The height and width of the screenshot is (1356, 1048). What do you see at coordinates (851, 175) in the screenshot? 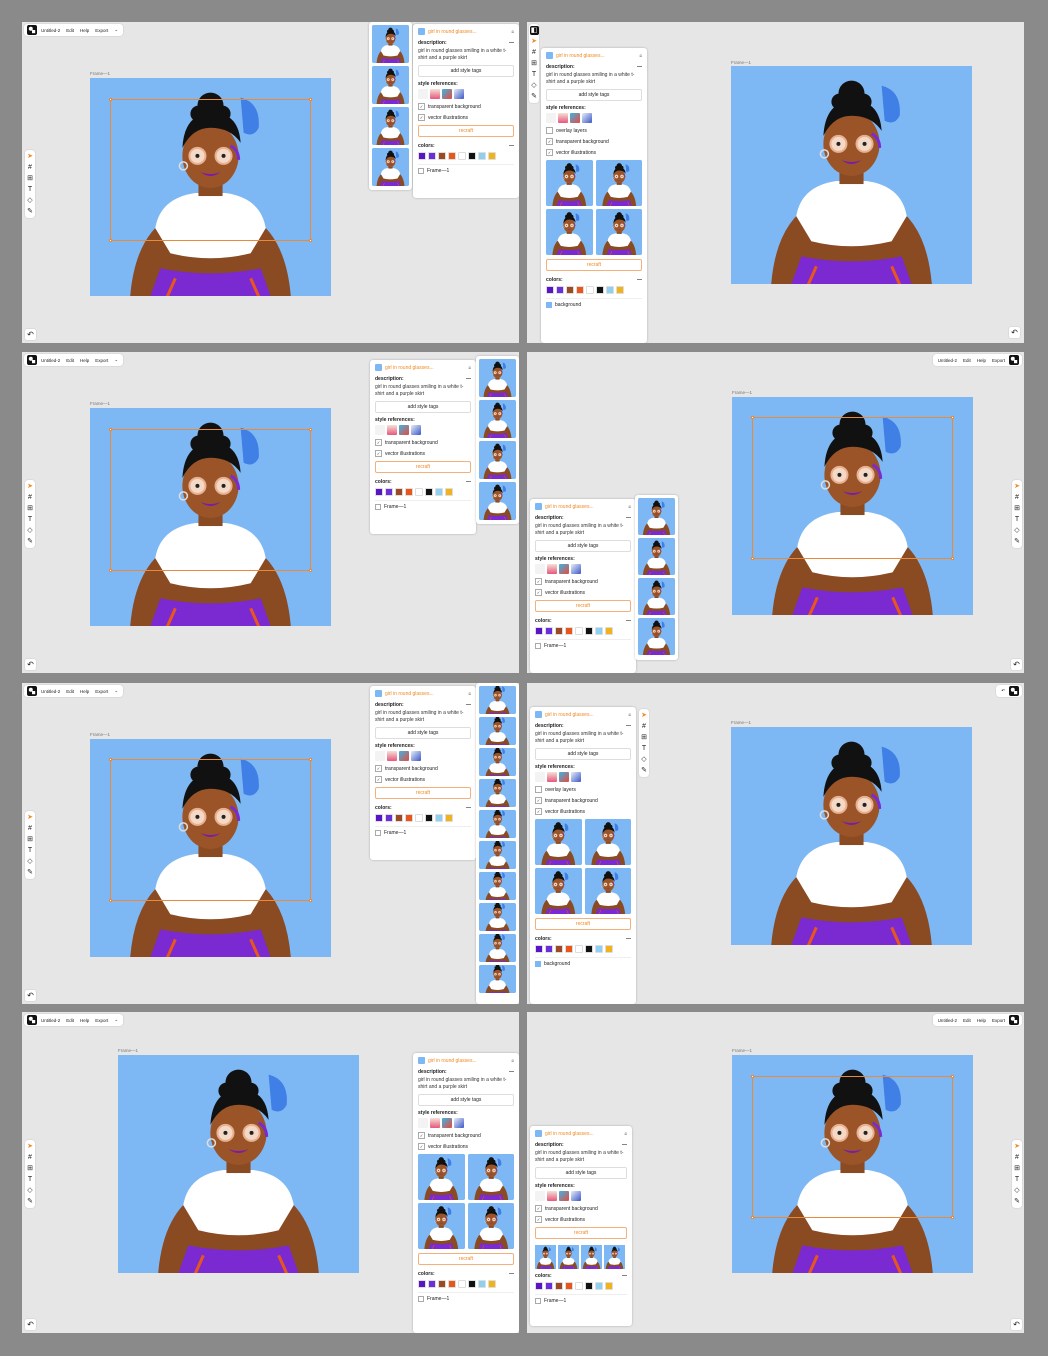
I see `illustration-canvas` at bounding box center [851, 175].